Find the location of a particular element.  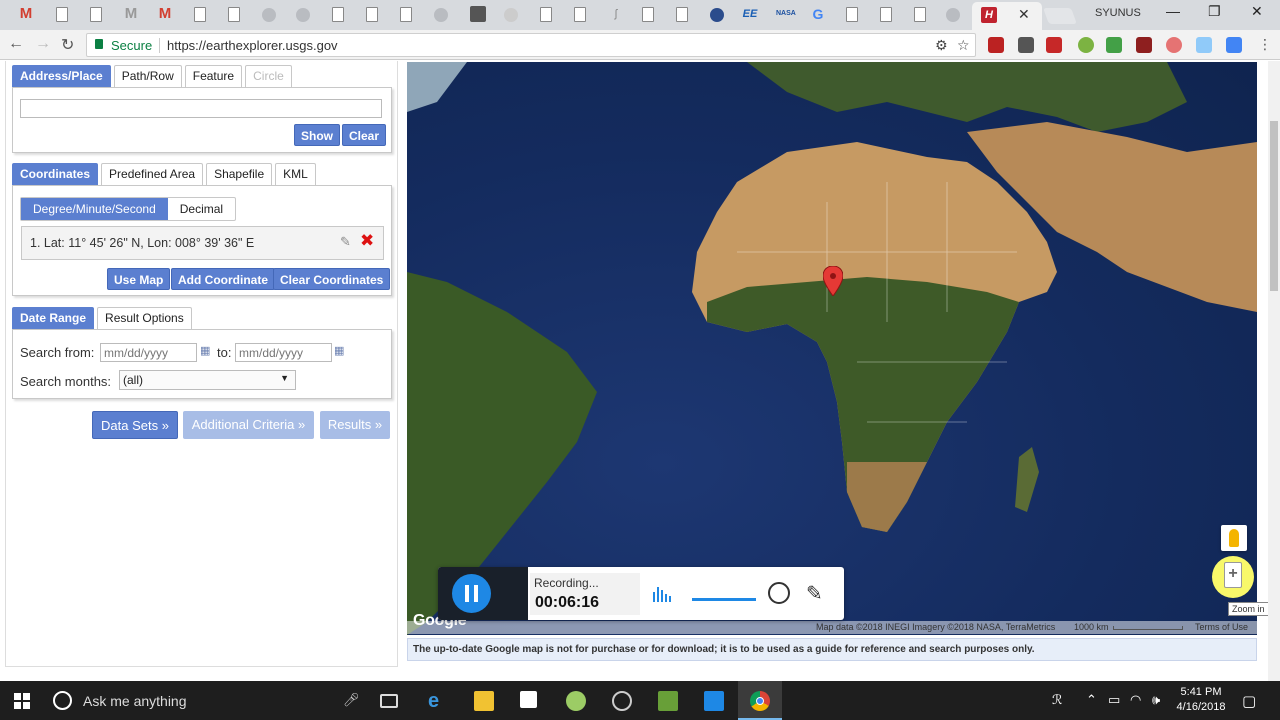

file-explorer-icon is located at coordinates (484, 701).